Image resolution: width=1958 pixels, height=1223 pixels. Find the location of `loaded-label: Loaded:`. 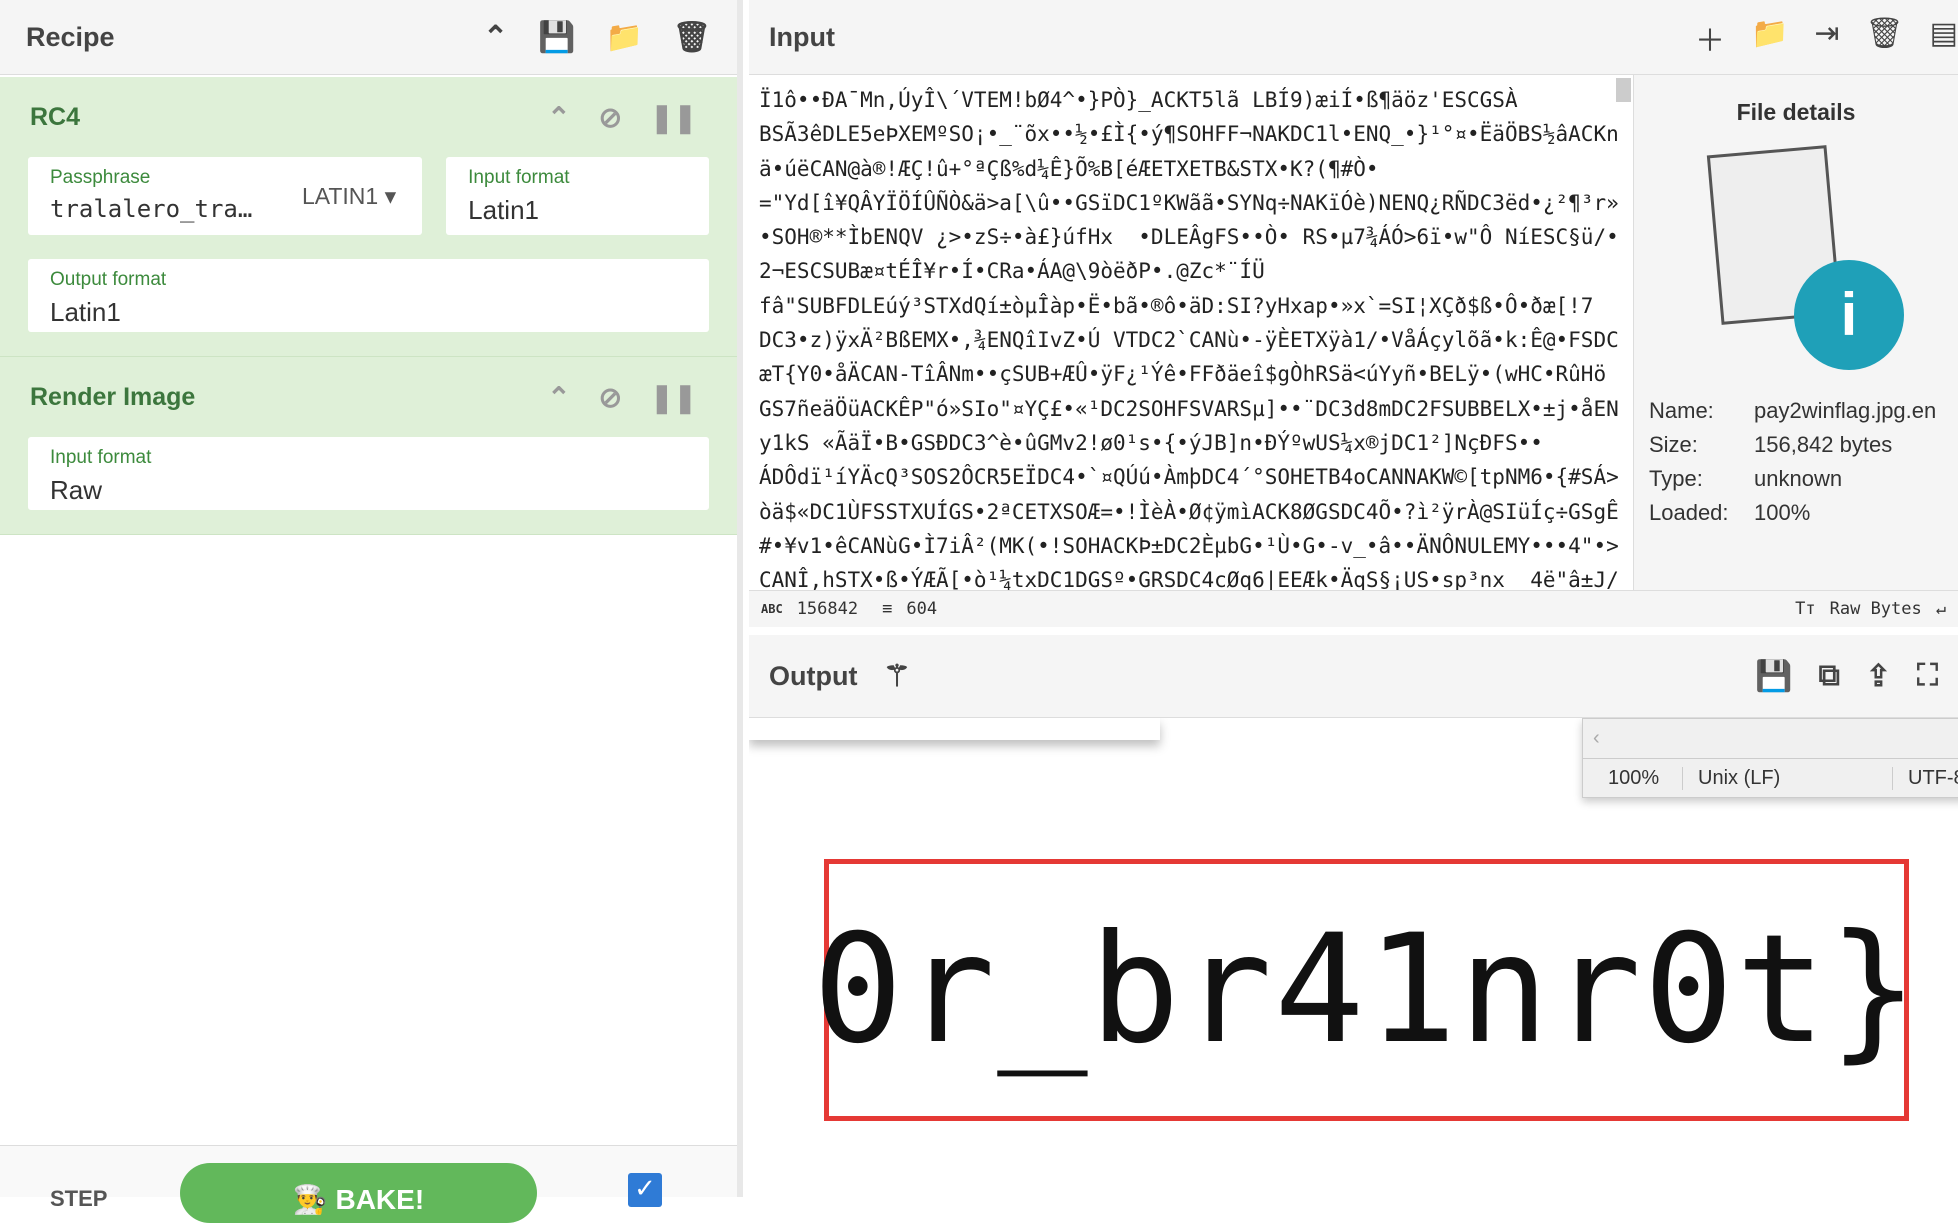

loaded-label: Loaded: is located at coordinates (1689, 512).